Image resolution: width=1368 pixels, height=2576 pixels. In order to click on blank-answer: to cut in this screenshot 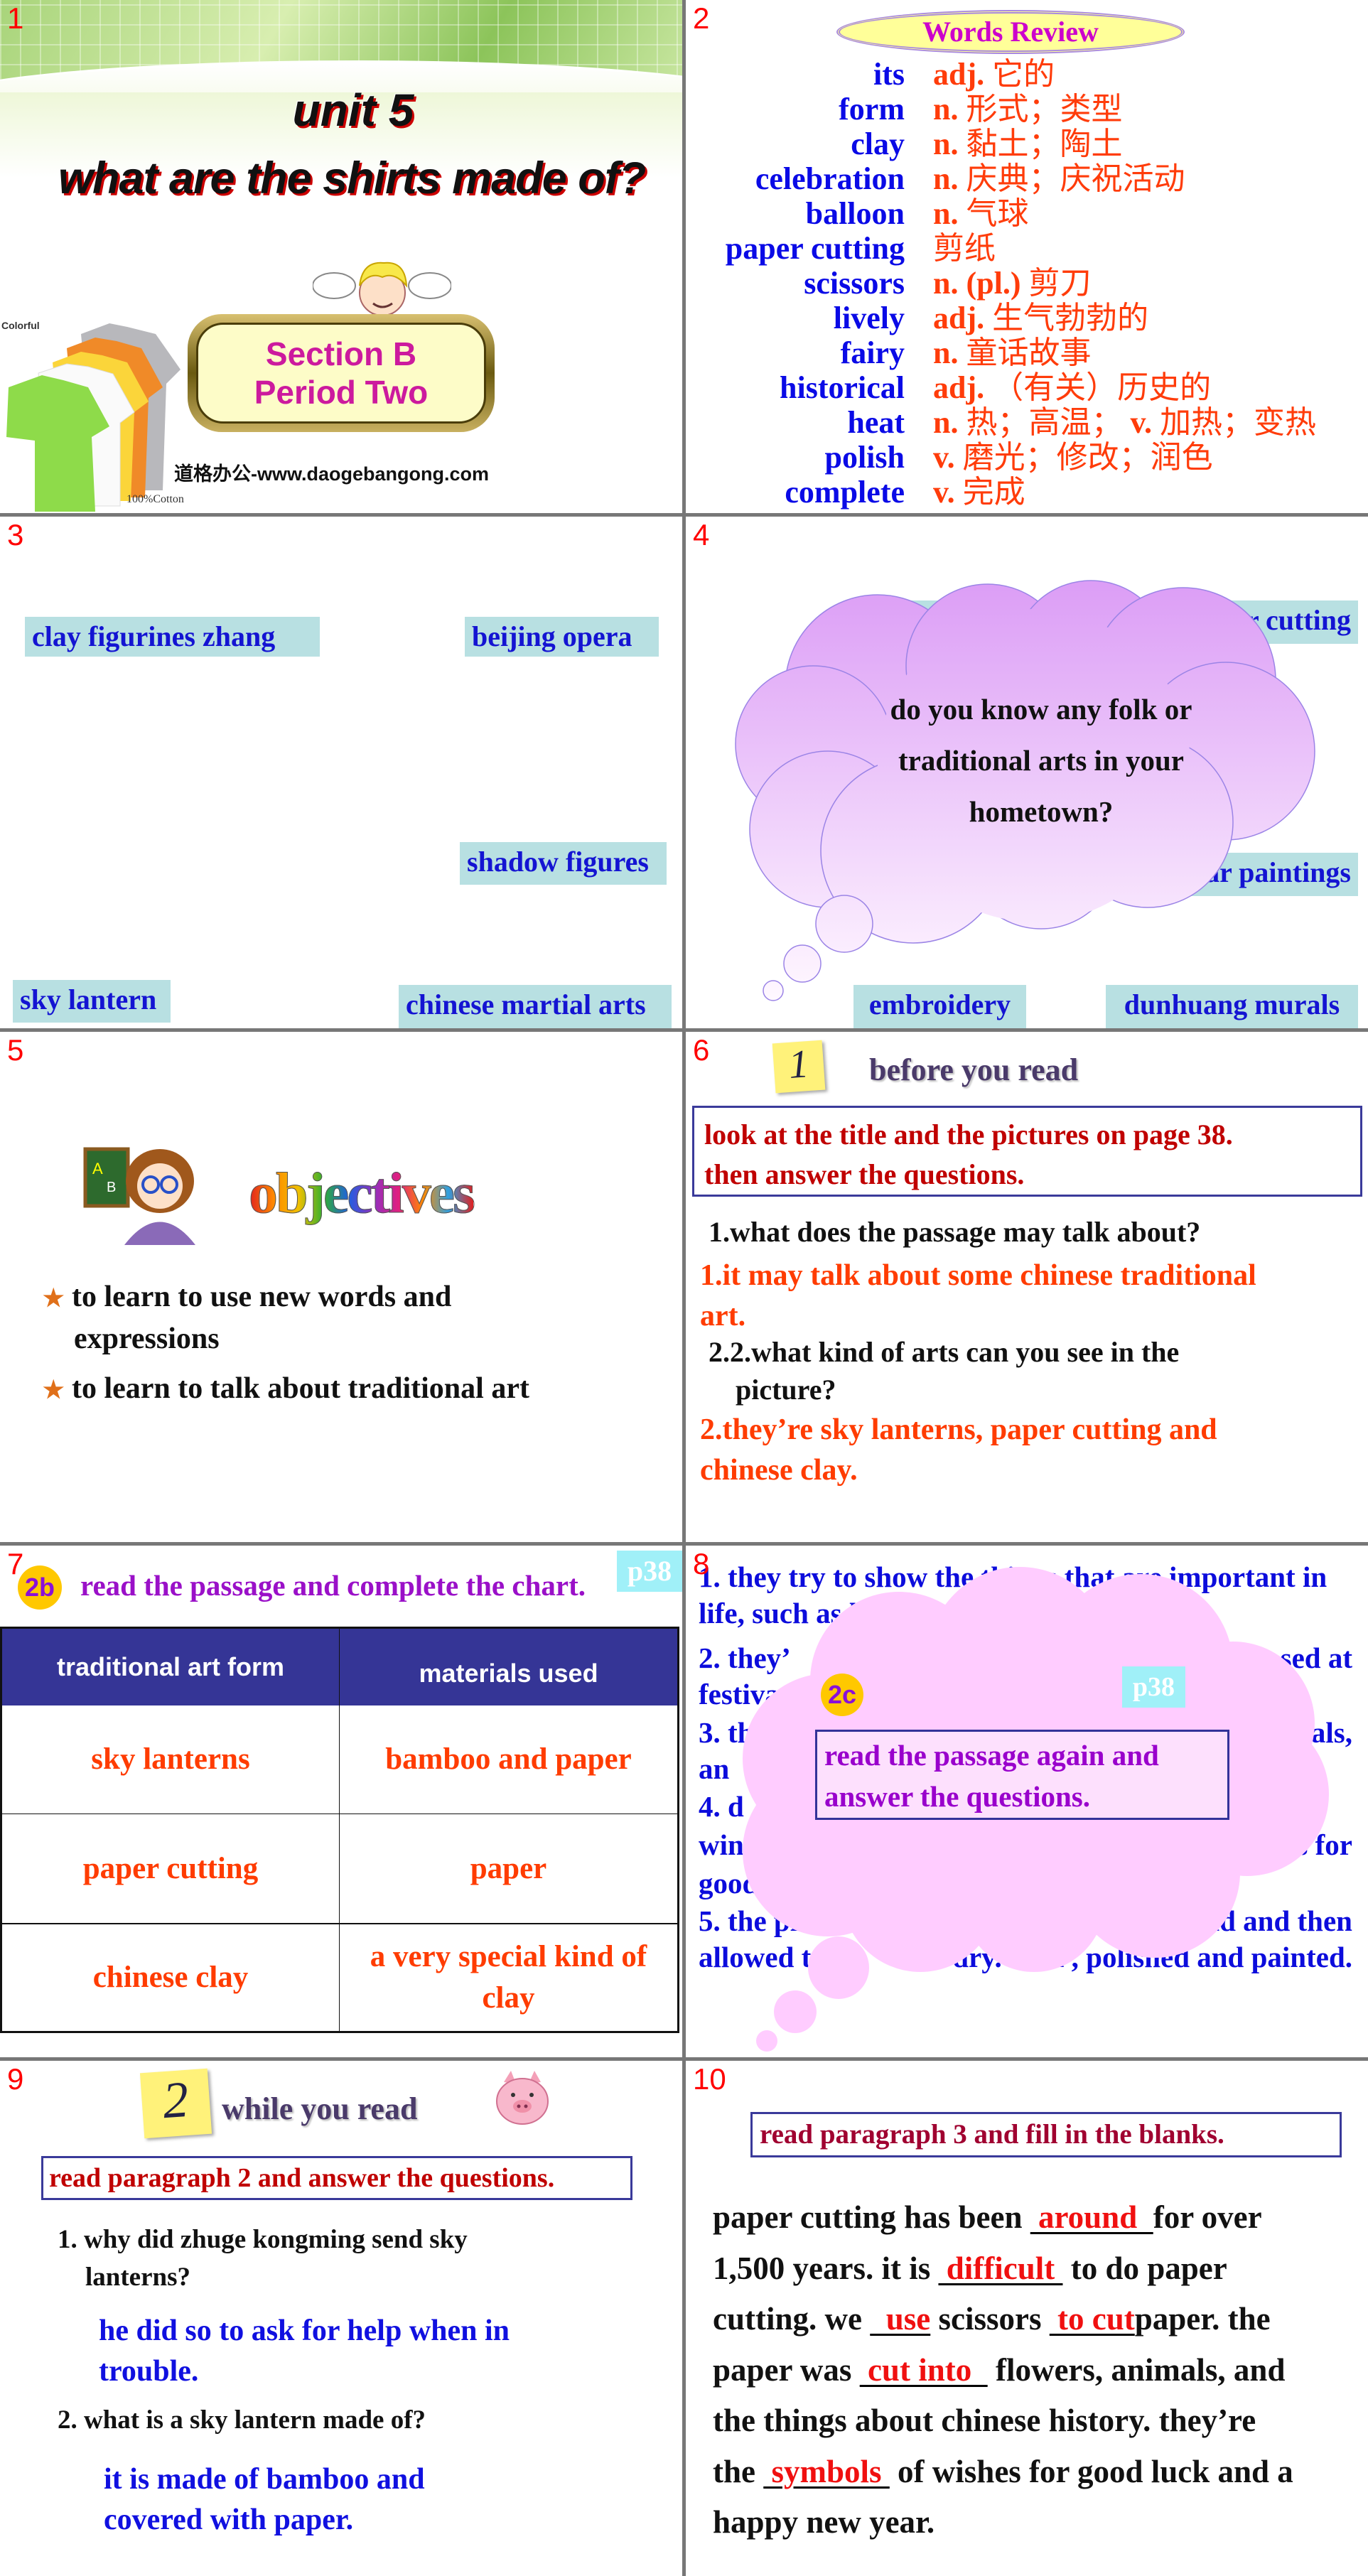, I will do `click(1092, 2319)`.